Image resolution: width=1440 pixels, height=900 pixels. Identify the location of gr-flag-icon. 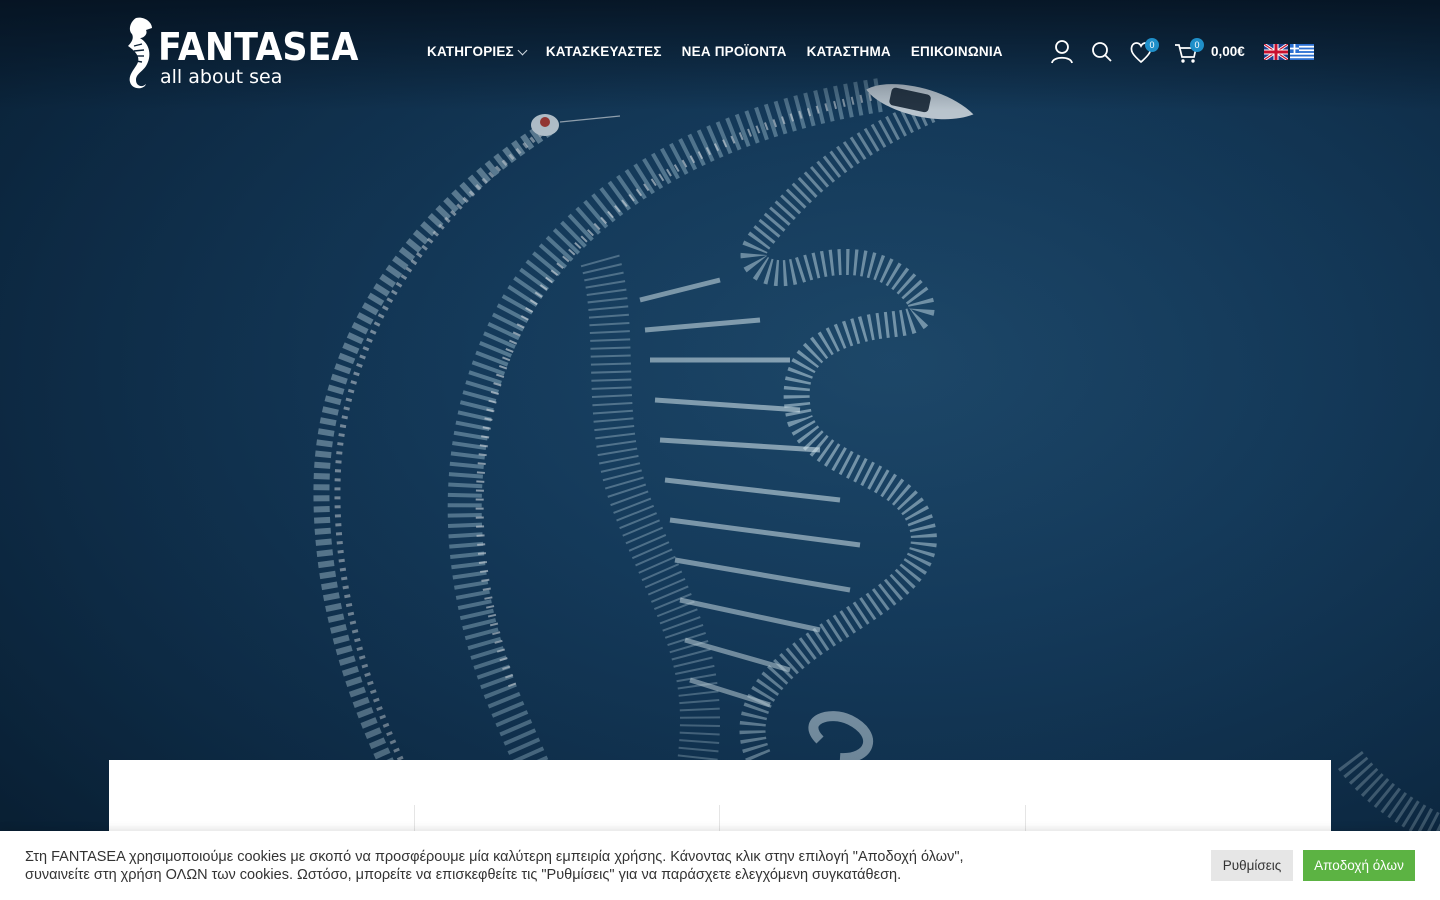
(1302, 52).